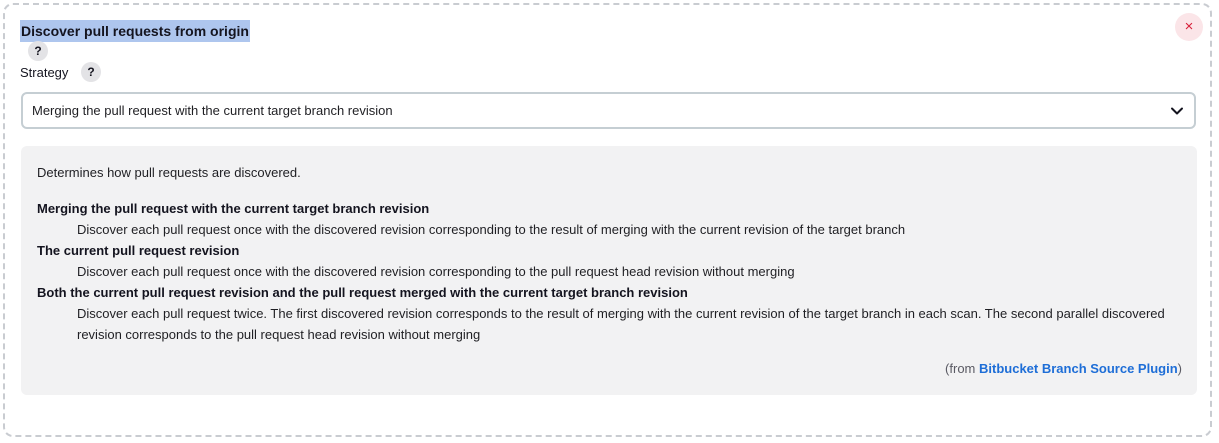 This screenshot has height=443, width=1219. What do you see at coordinates (91, 72) in the screenshot?
I see `strategy-help-icon: ?` at bounding box center [91, 72].